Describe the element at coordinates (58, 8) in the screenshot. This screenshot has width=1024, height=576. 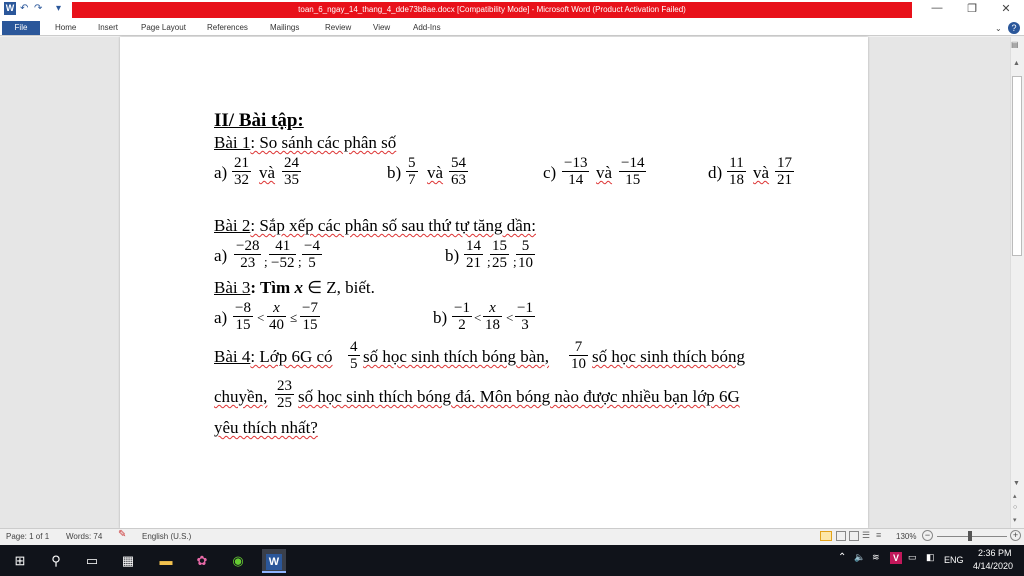
I see `customize-quick-access-icon: ▾` at that location.